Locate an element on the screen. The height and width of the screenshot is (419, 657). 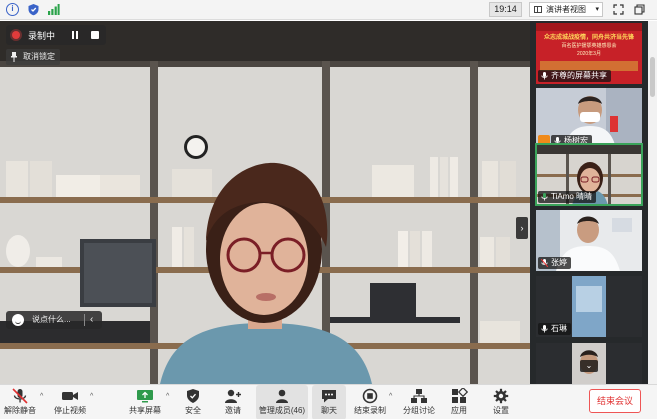
recording-indicator: 录制中 is located at coordinates (56, 35).